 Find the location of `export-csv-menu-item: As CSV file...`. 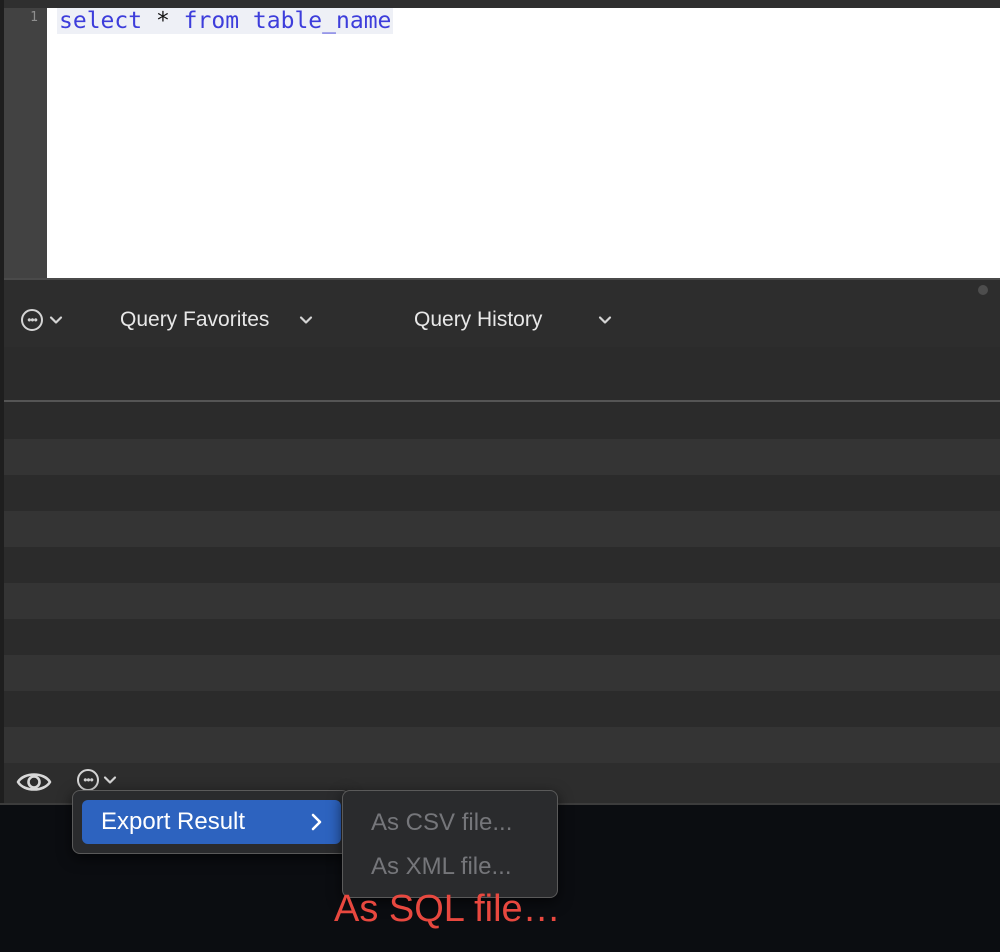

export-csv-menu-item: As CSV file... is located at coordinates (441, 823).